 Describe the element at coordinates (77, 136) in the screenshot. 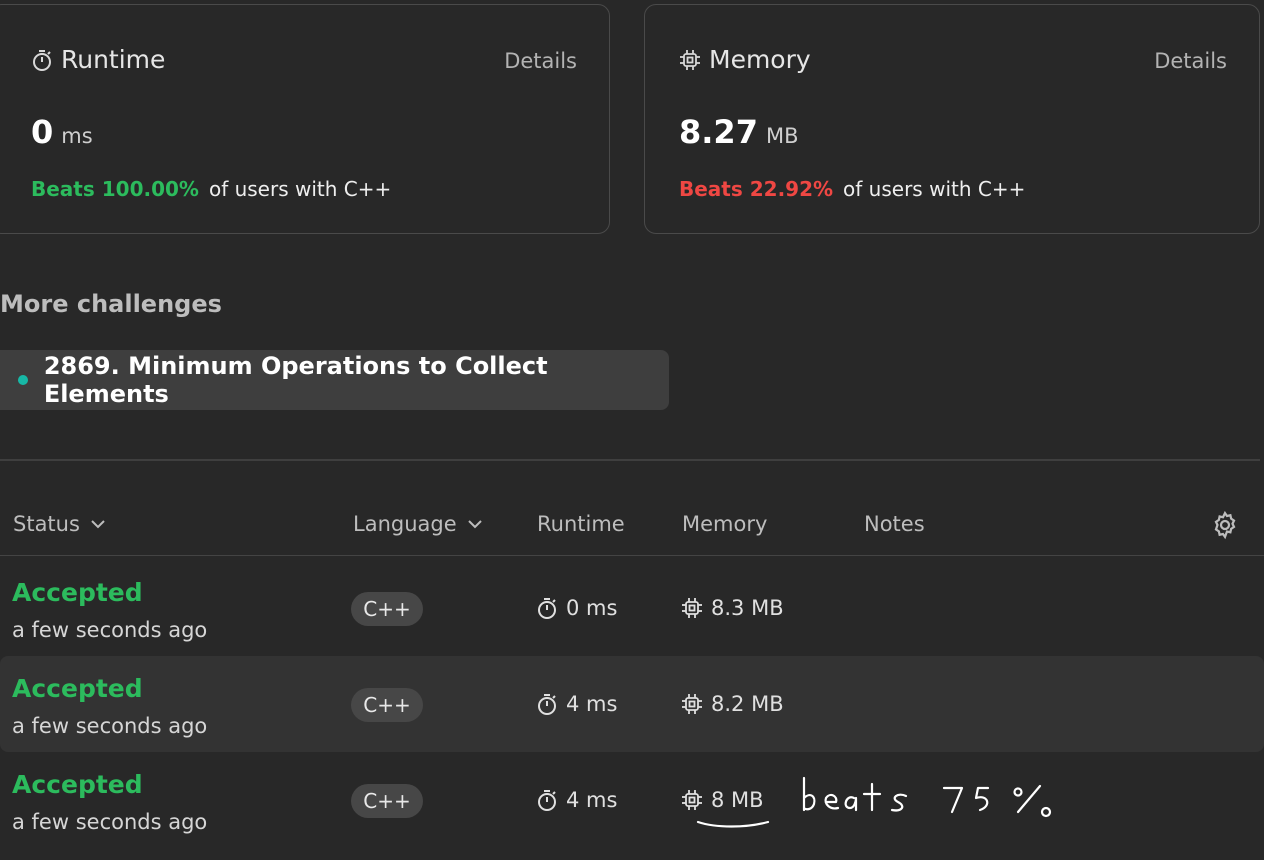

I see `runtime-unit: ms` at that location.